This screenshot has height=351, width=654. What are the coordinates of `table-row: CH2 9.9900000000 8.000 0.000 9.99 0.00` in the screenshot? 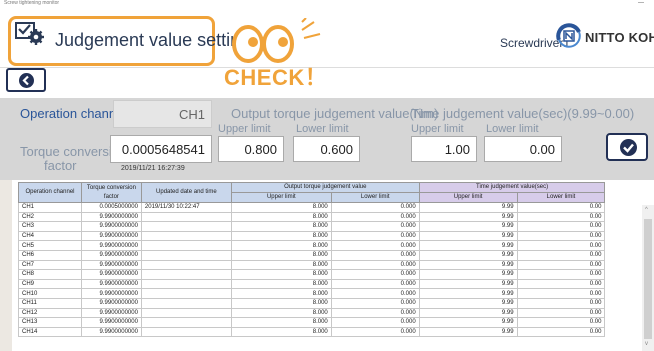 It's located at (333, 217).